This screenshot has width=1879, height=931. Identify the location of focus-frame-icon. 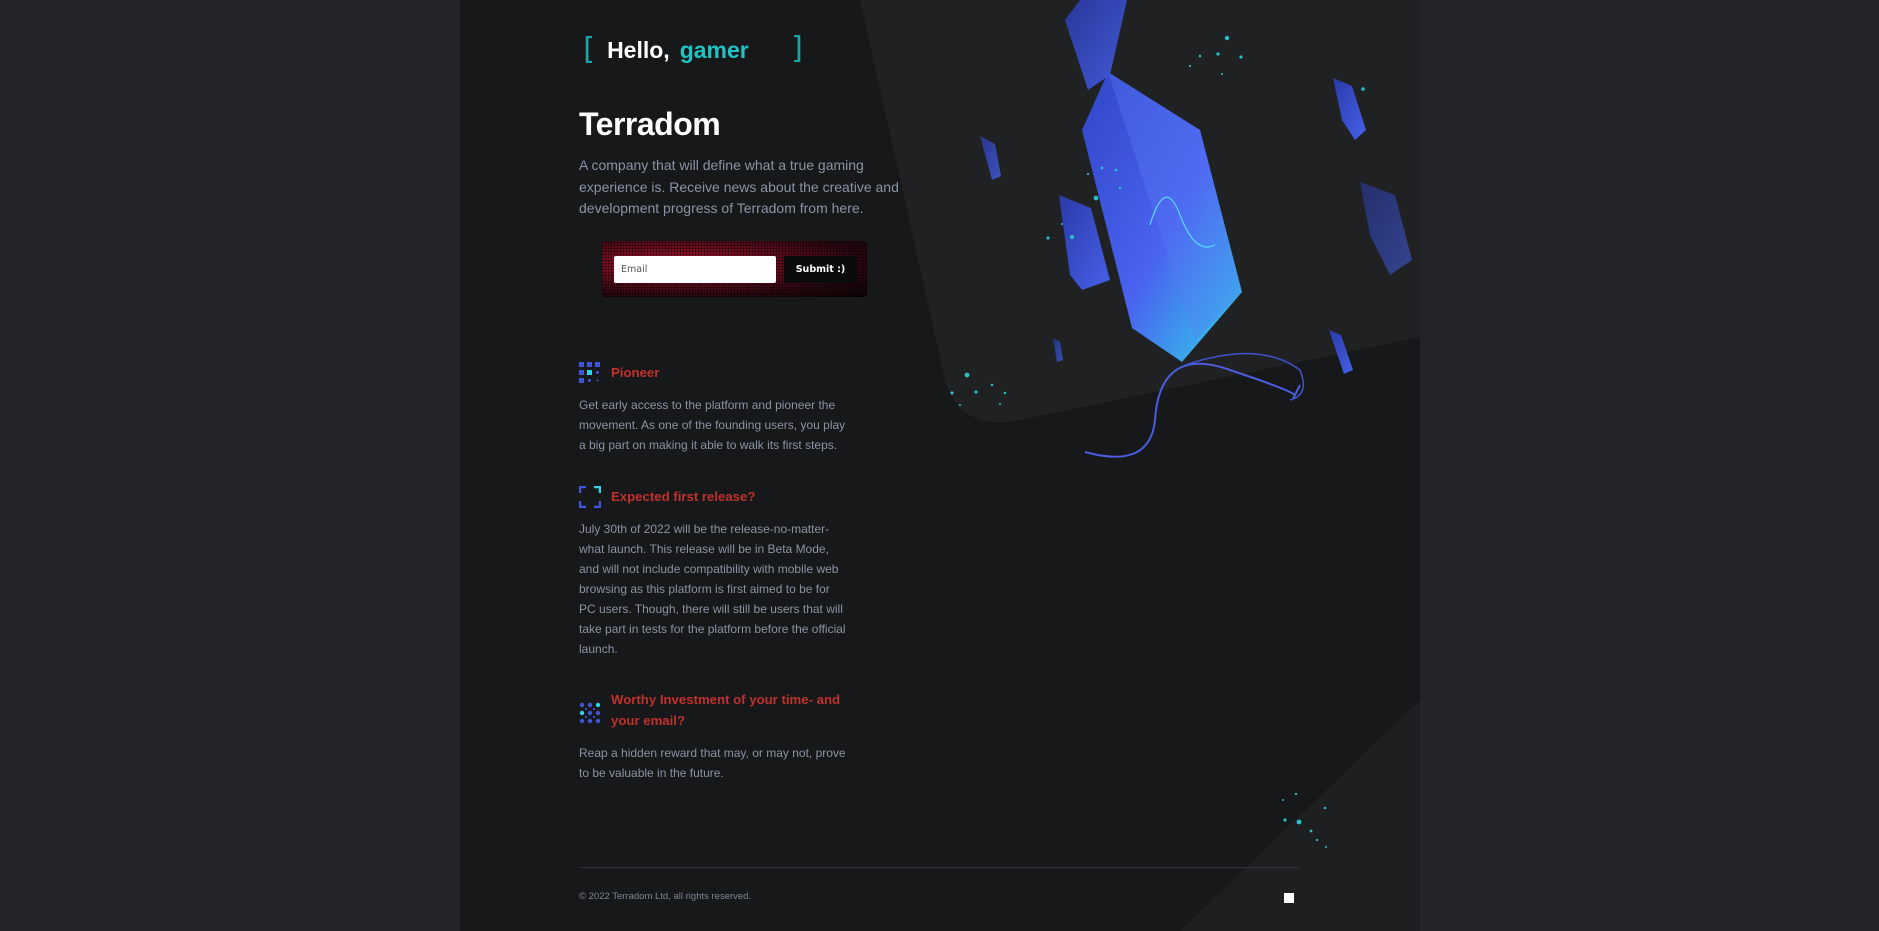
(590, 497).